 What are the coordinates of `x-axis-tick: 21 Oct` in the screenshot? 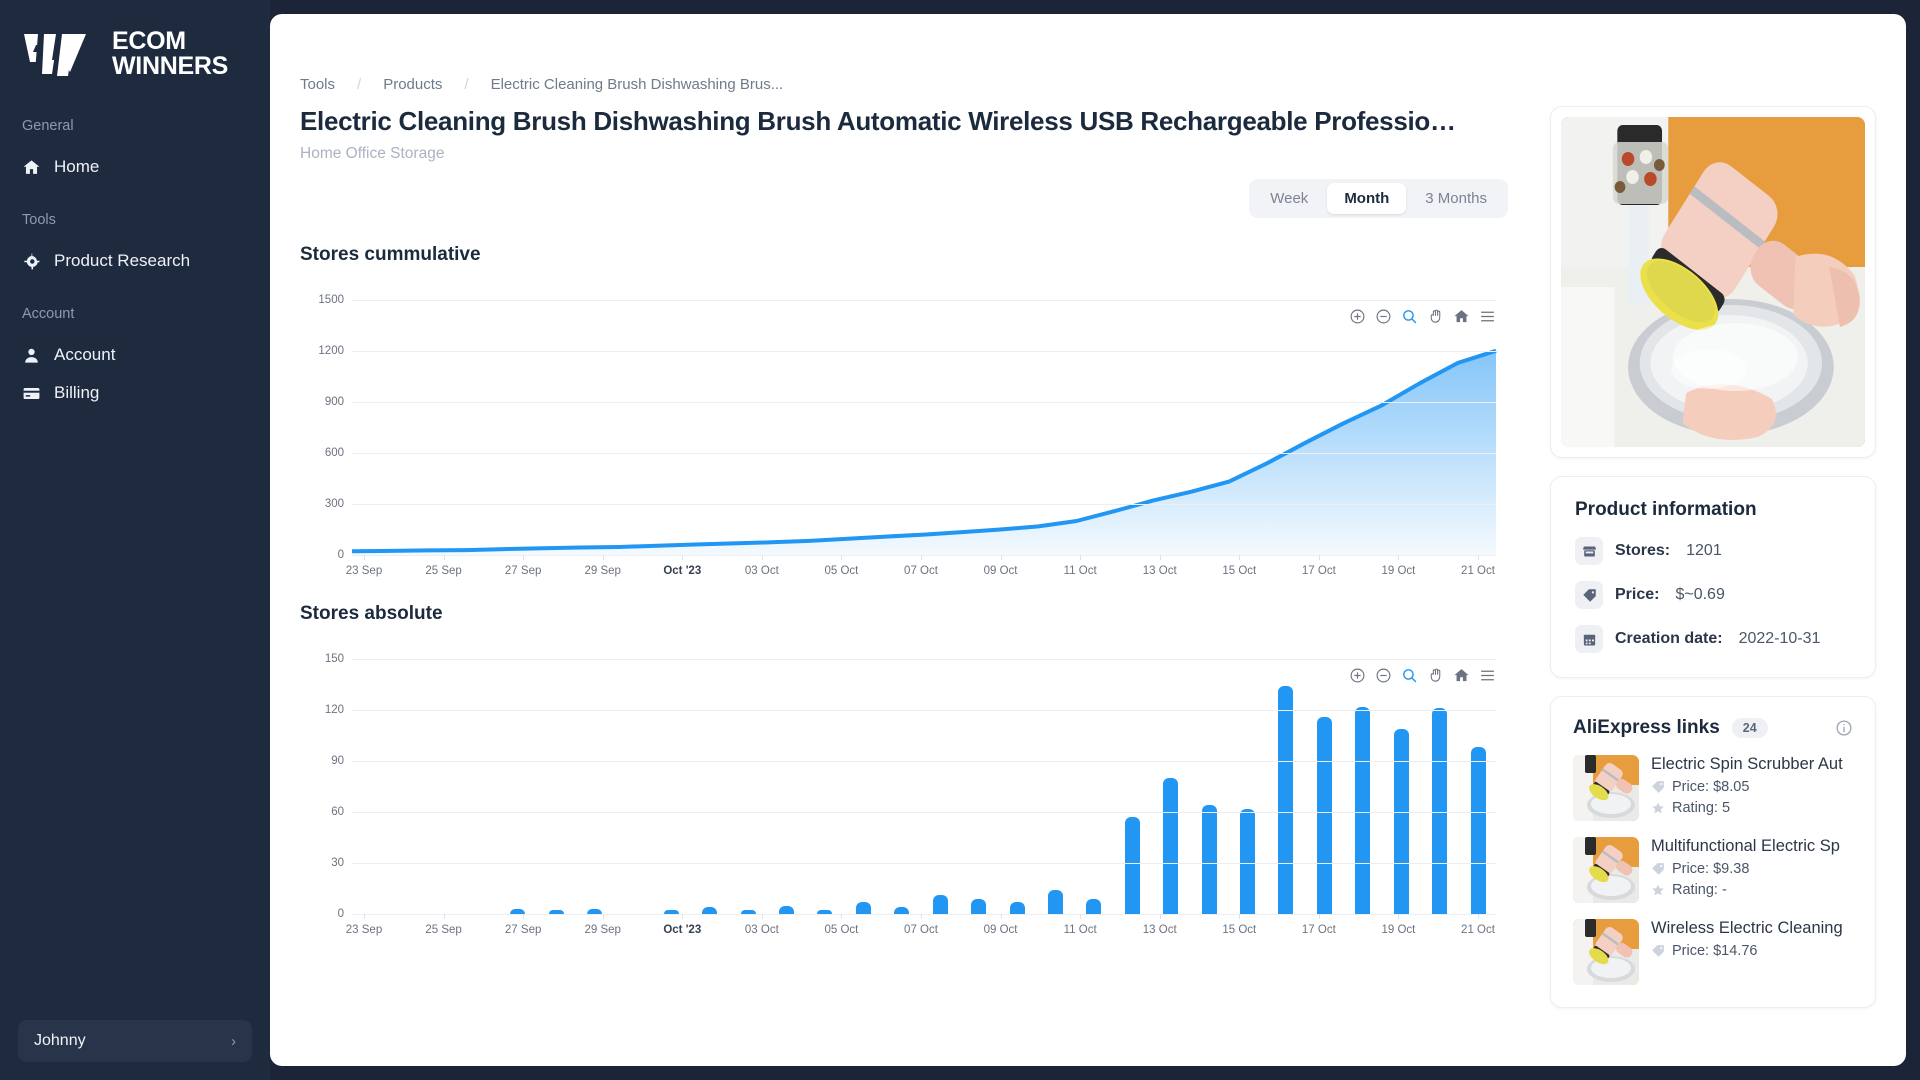 It's located at (1478, 571).